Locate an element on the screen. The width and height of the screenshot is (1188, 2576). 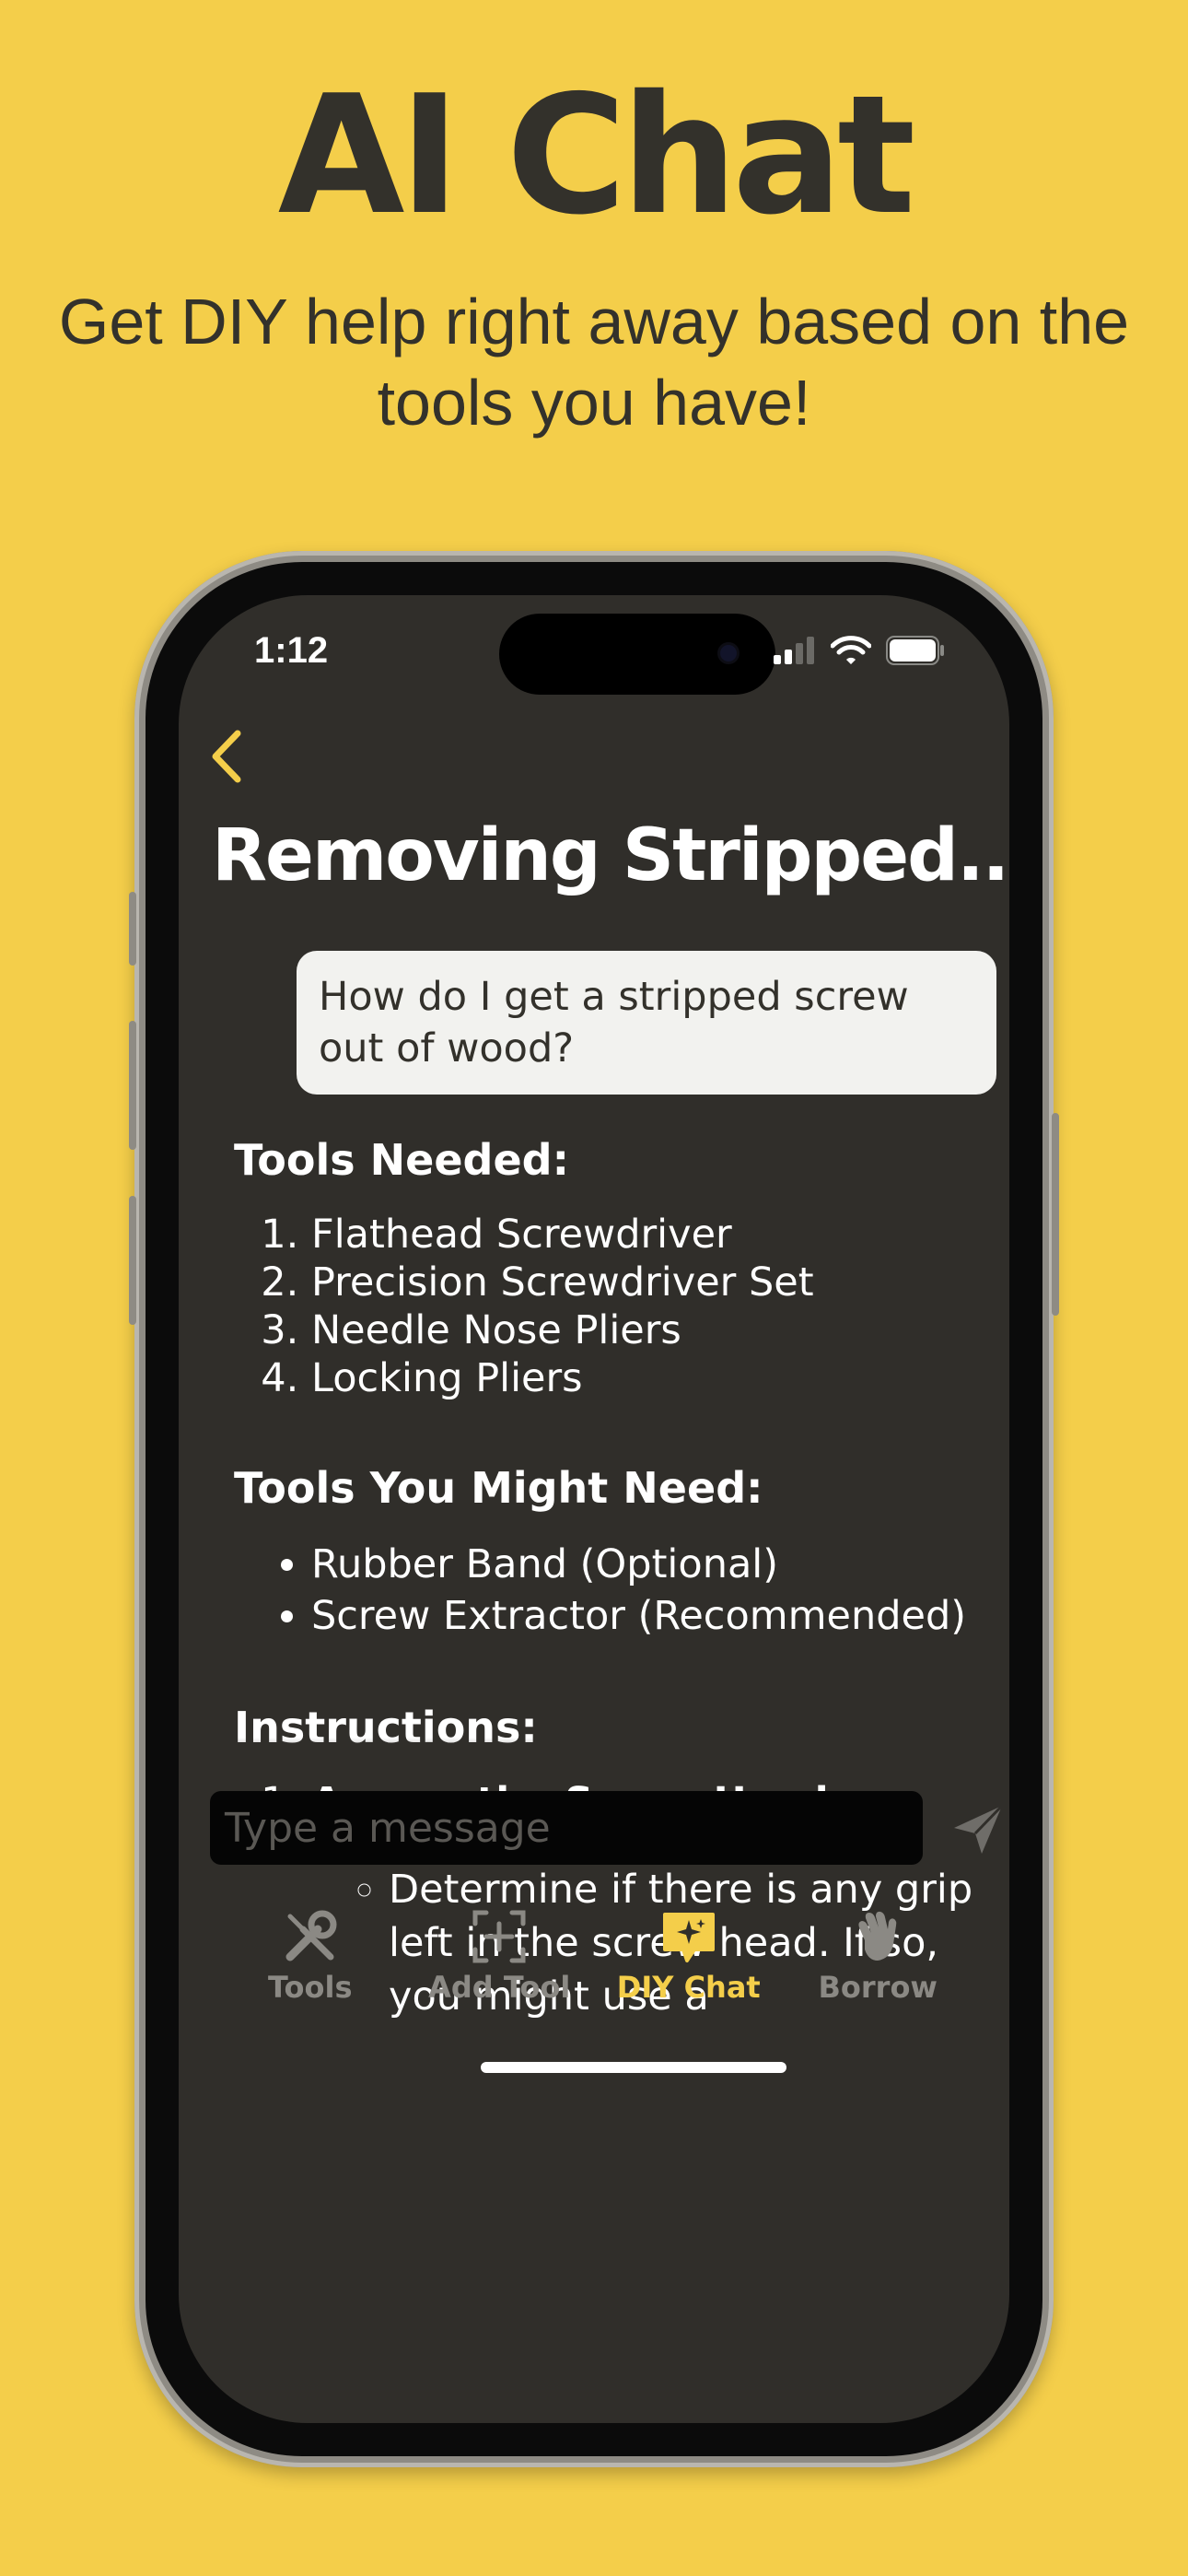
status-icons is located at coordinates (859, 650).